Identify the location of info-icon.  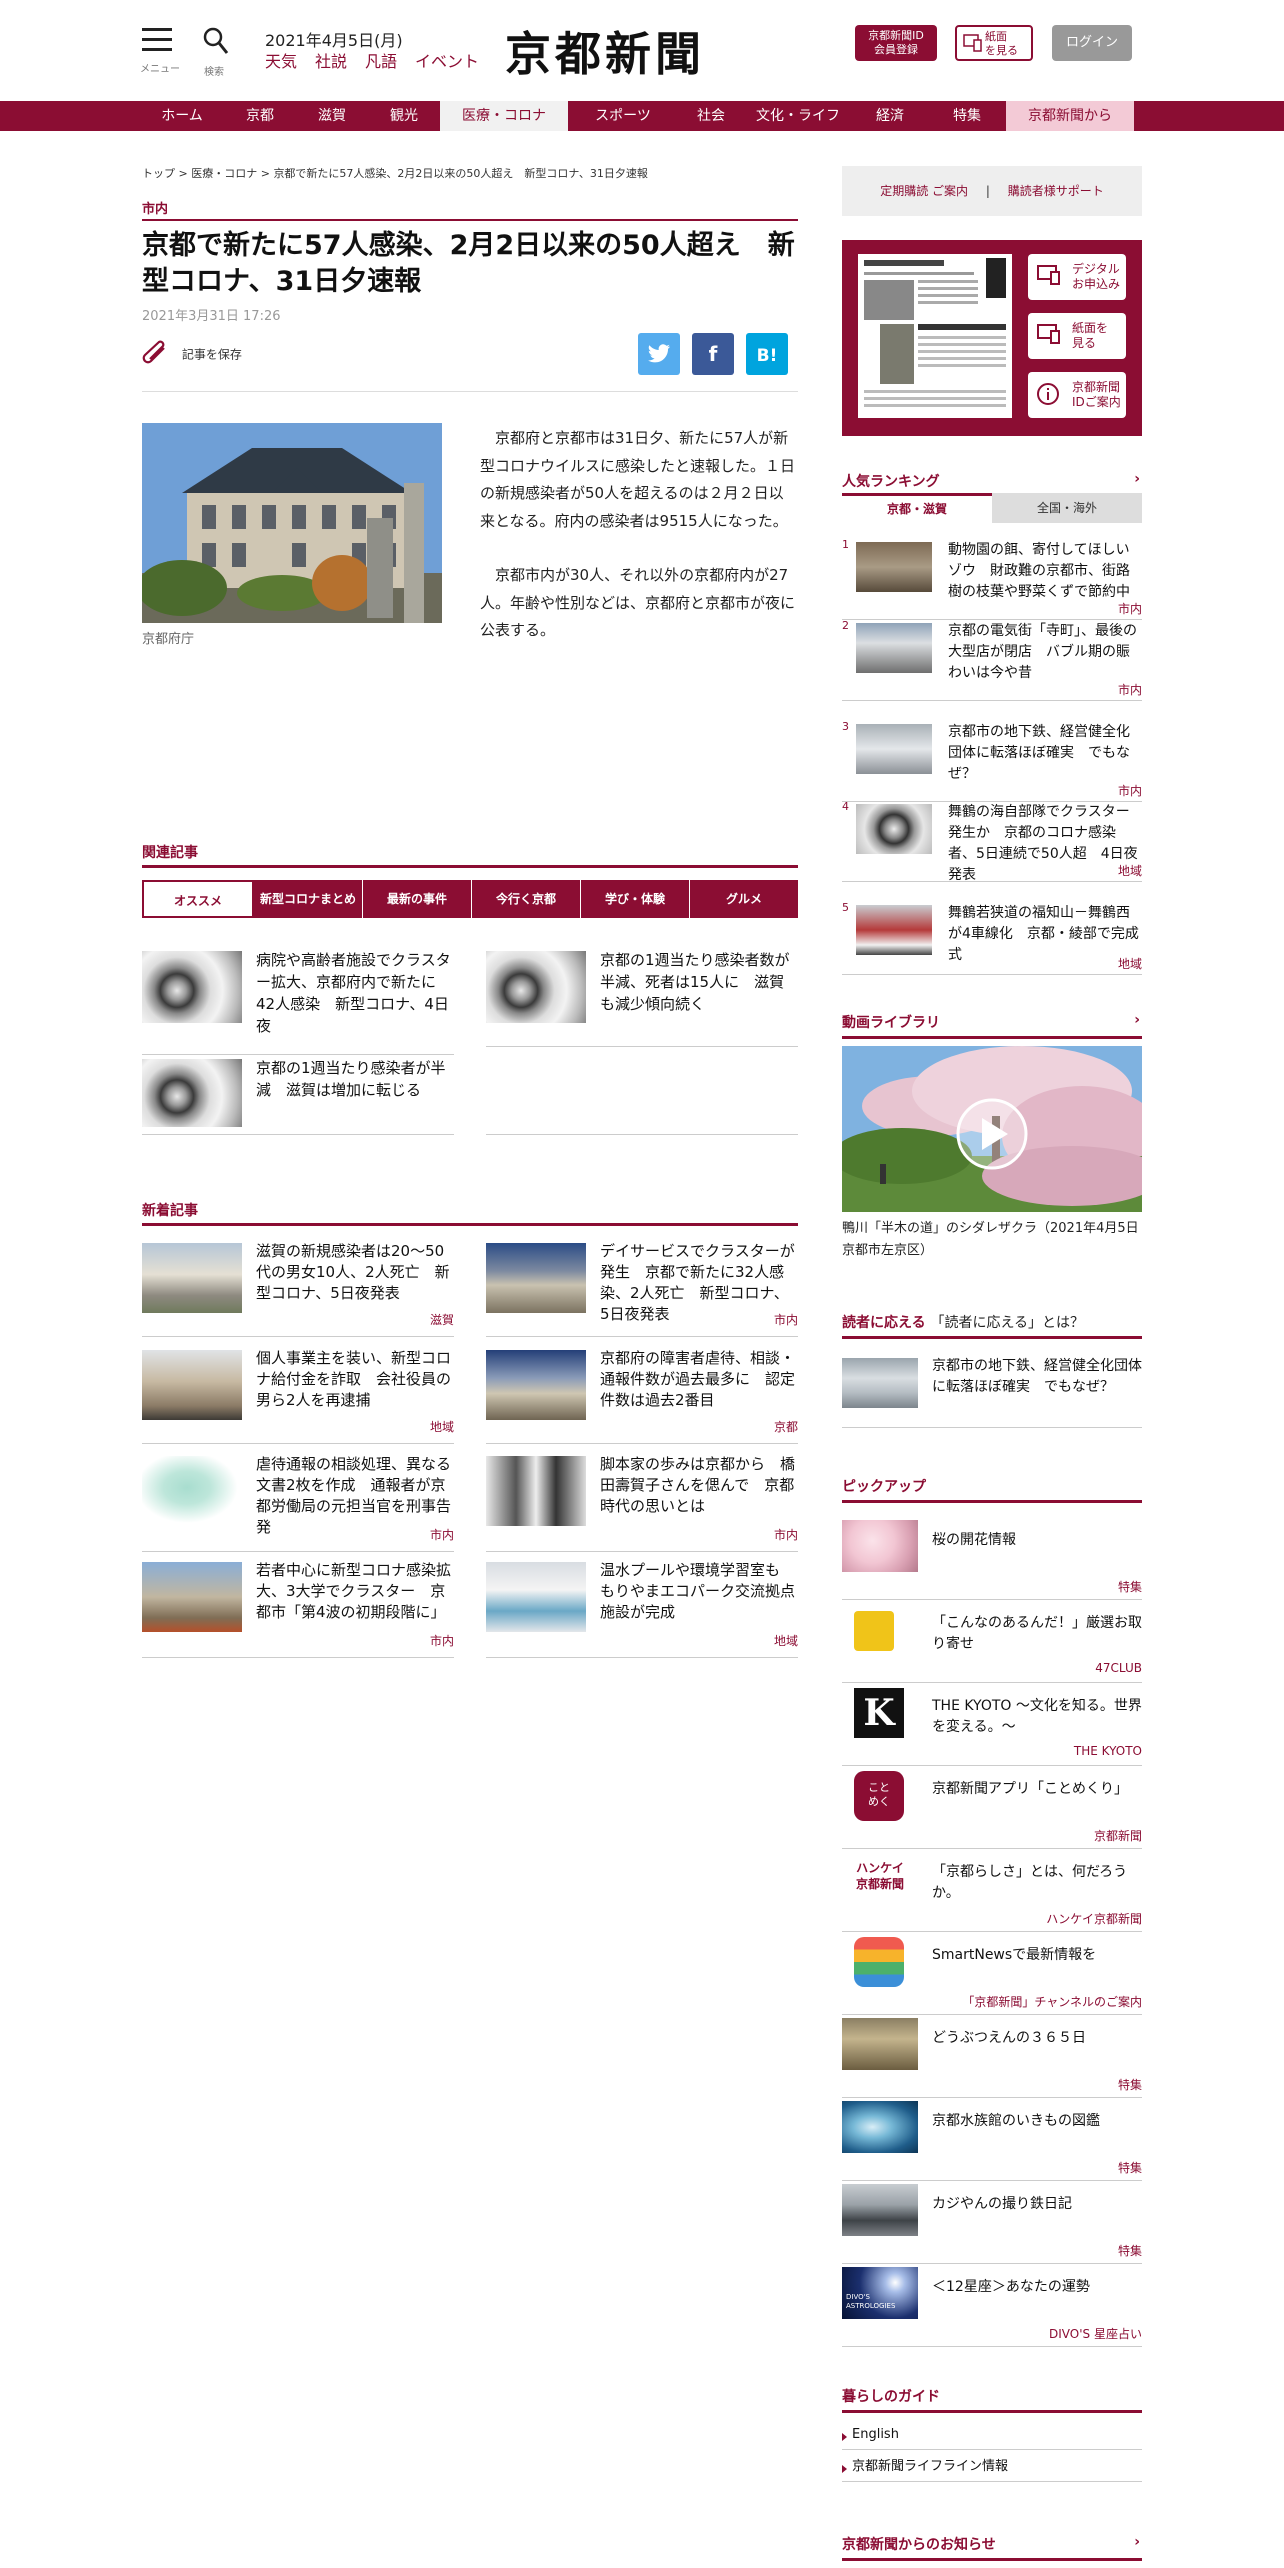
(1048, 394).